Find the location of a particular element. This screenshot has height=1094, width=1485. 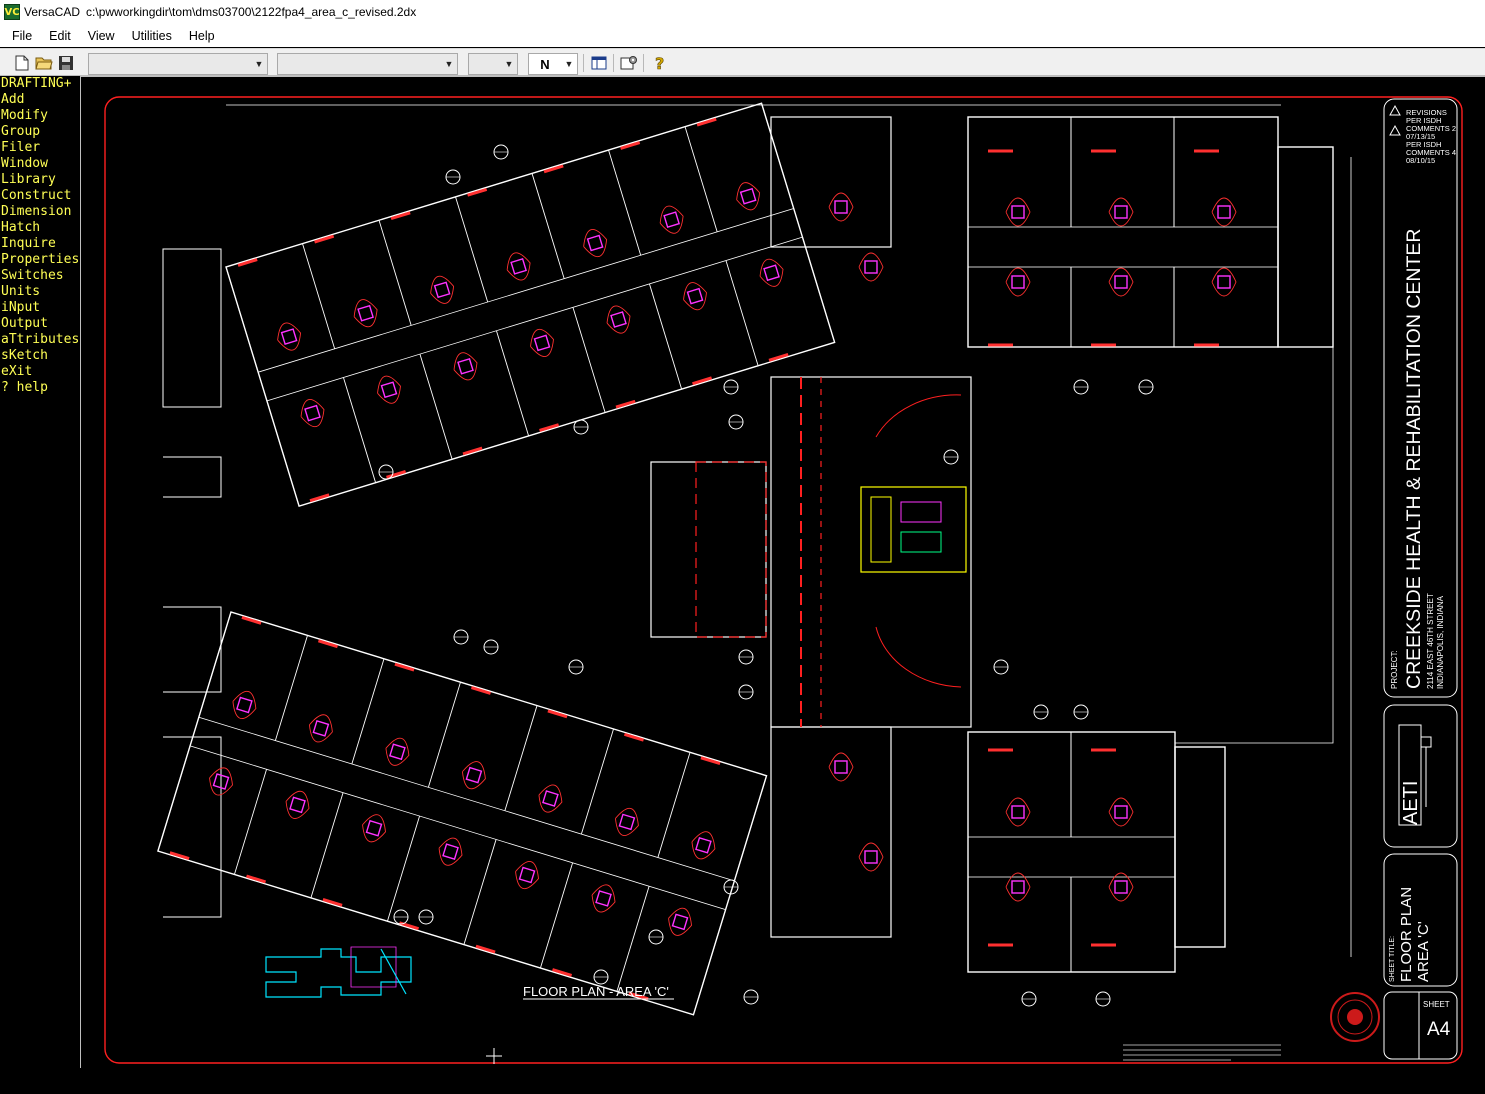

menu-help: Help is located at coordinates (202, 36).